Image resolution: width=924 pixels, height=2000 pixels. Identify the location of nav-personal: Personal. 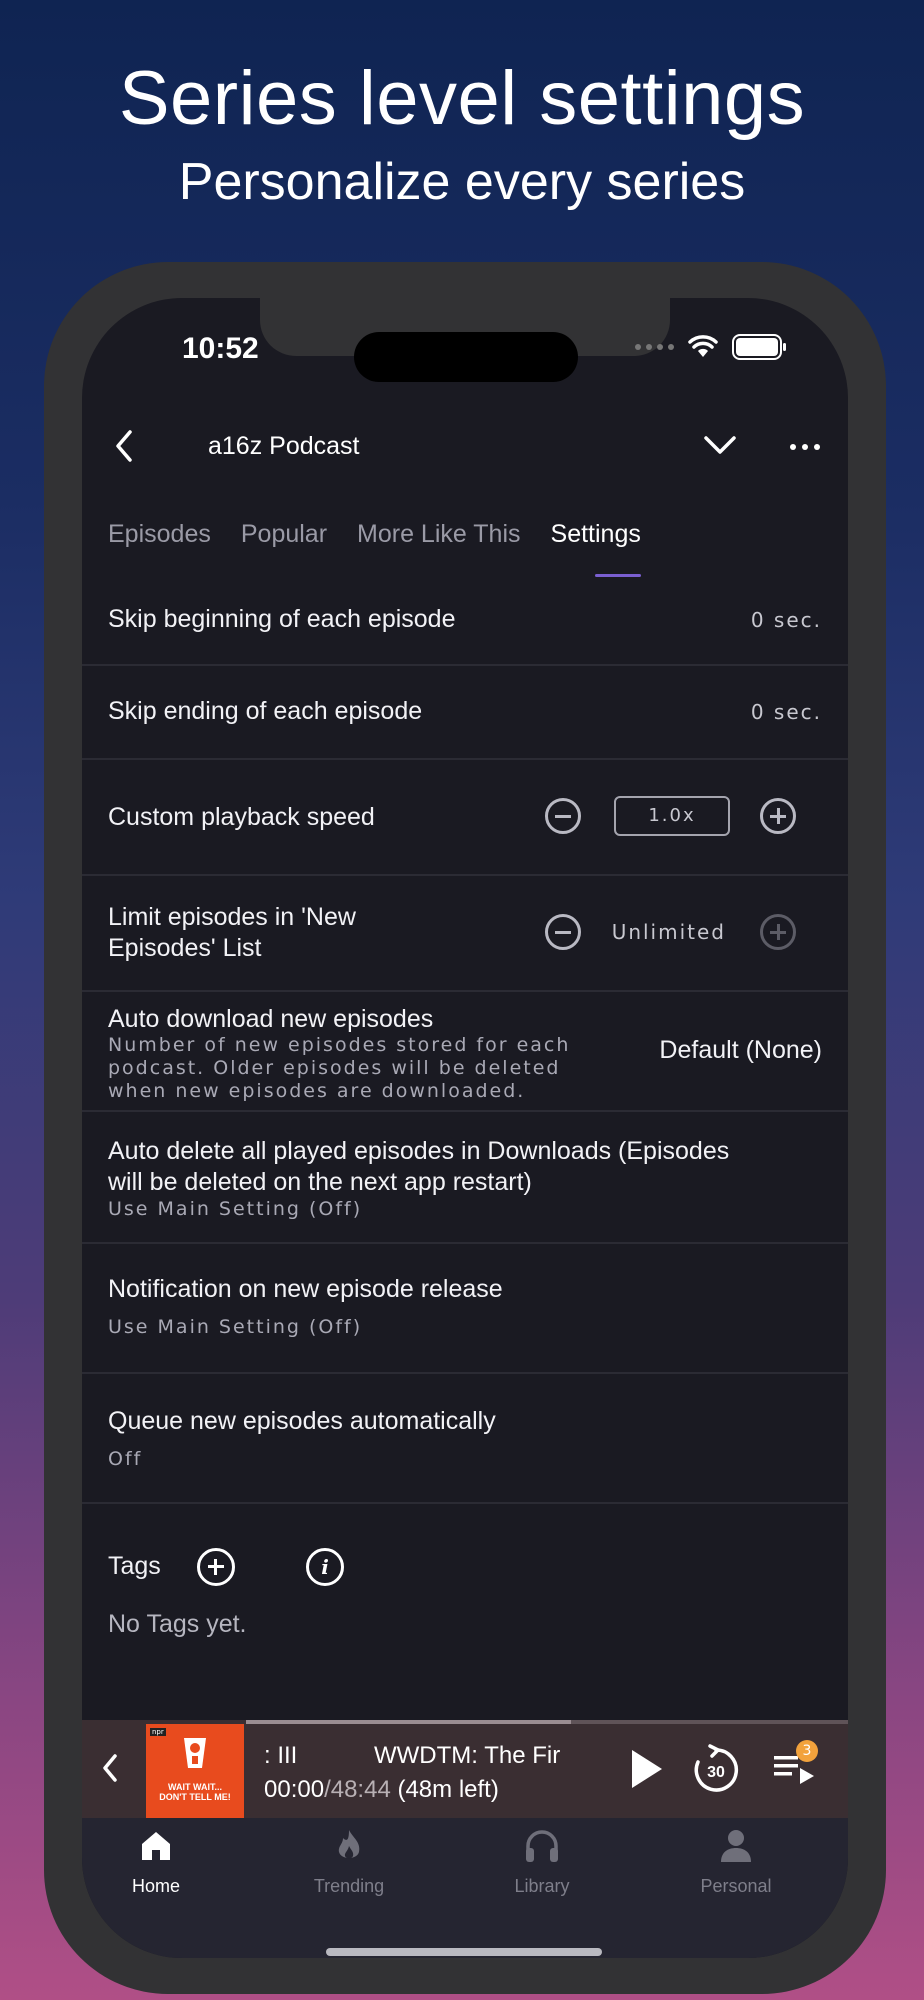
(736, 1862).